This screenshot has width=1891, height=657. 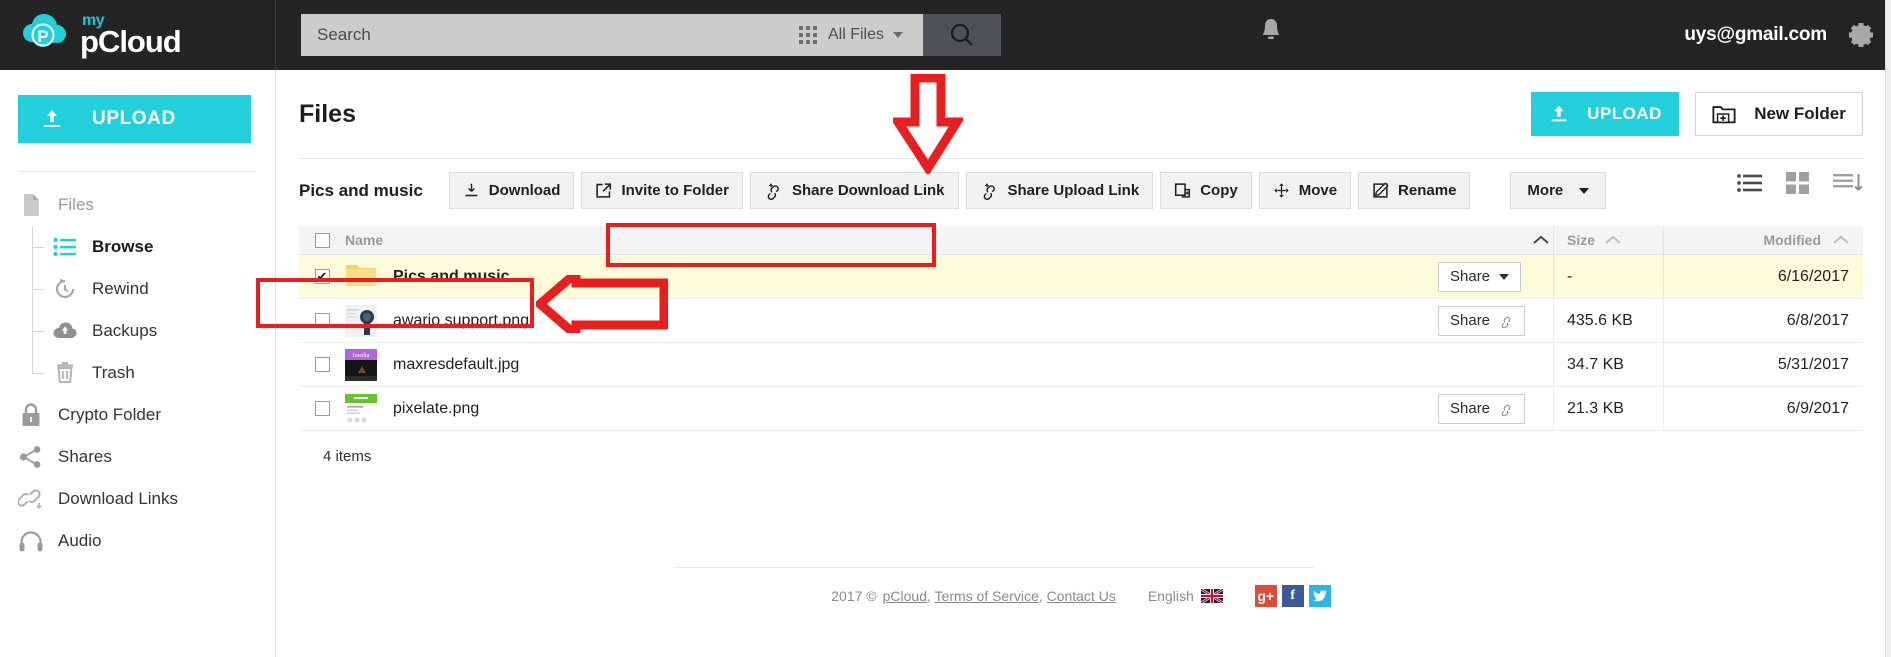 I want to click on logo-pcloud-text: pCloud, so click(x=131, y=41).